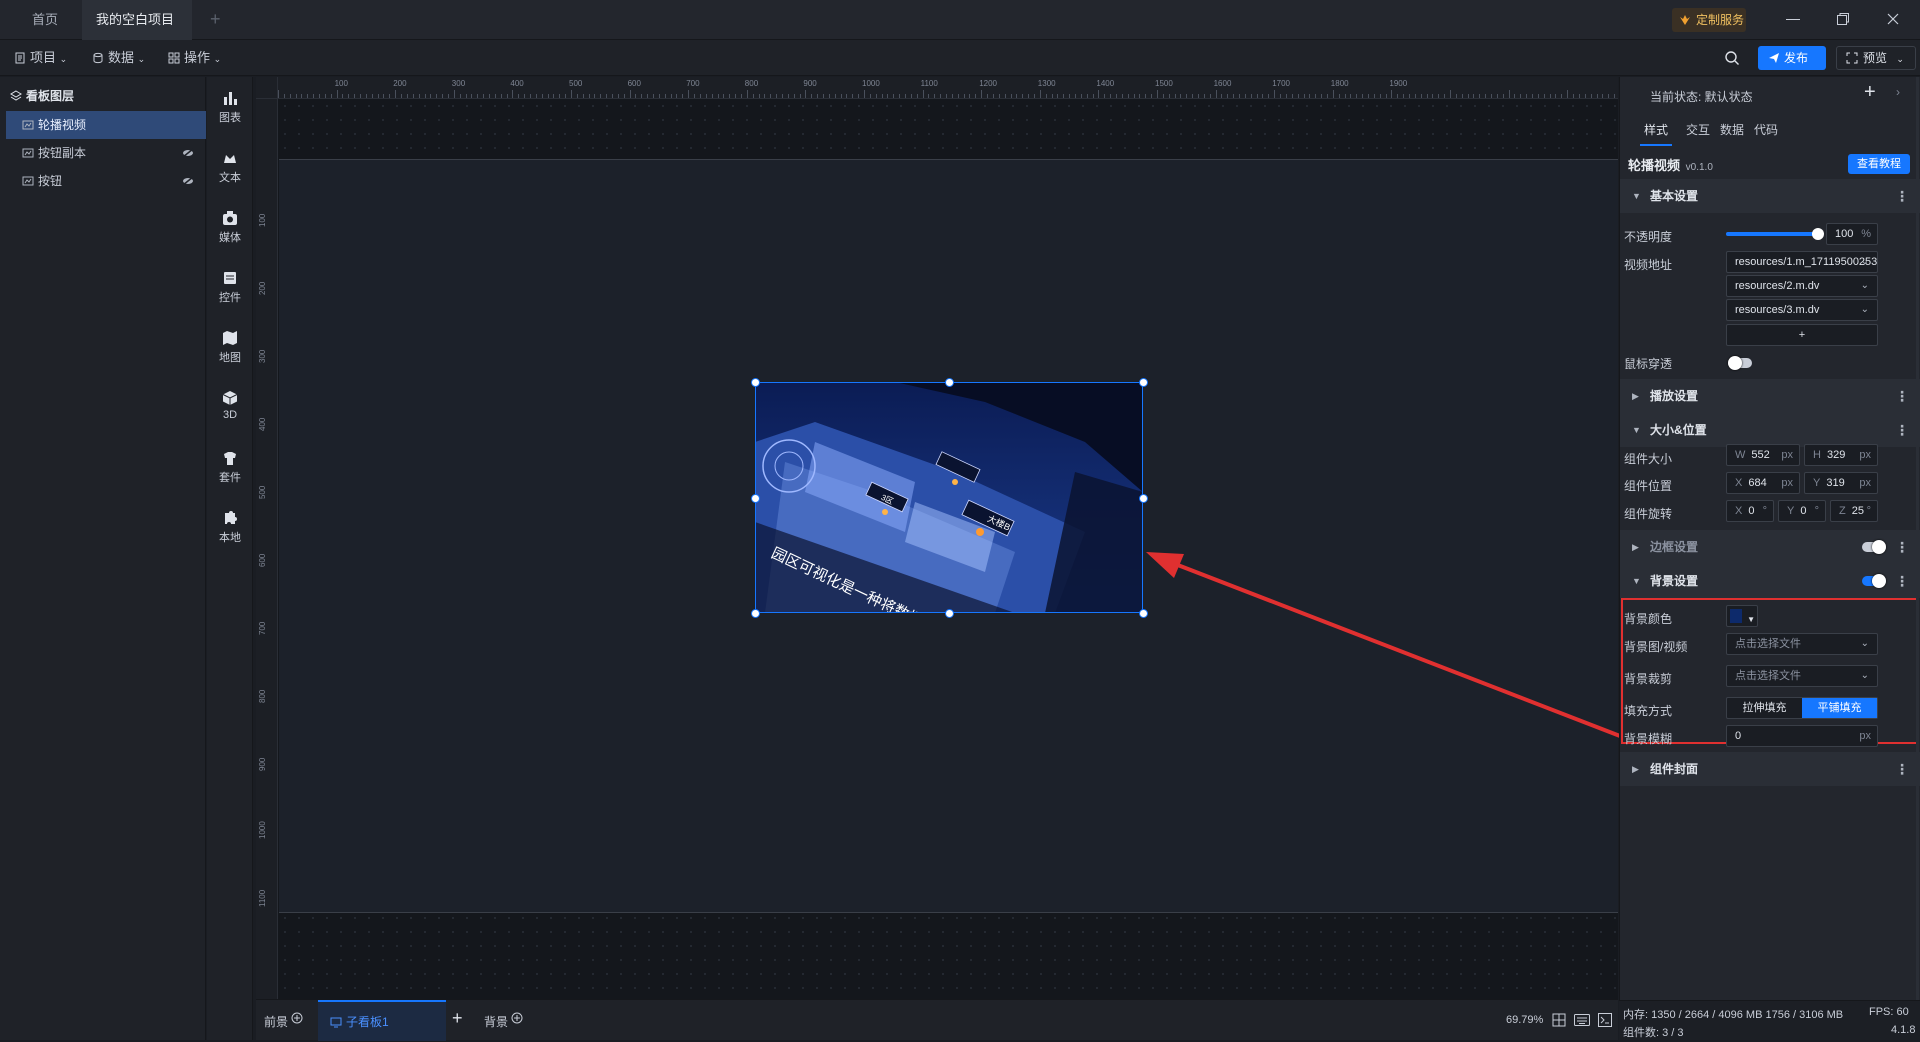  Describe the element at coordinates (1893, 19) in the screenshot. I see `close-icon` at that location.